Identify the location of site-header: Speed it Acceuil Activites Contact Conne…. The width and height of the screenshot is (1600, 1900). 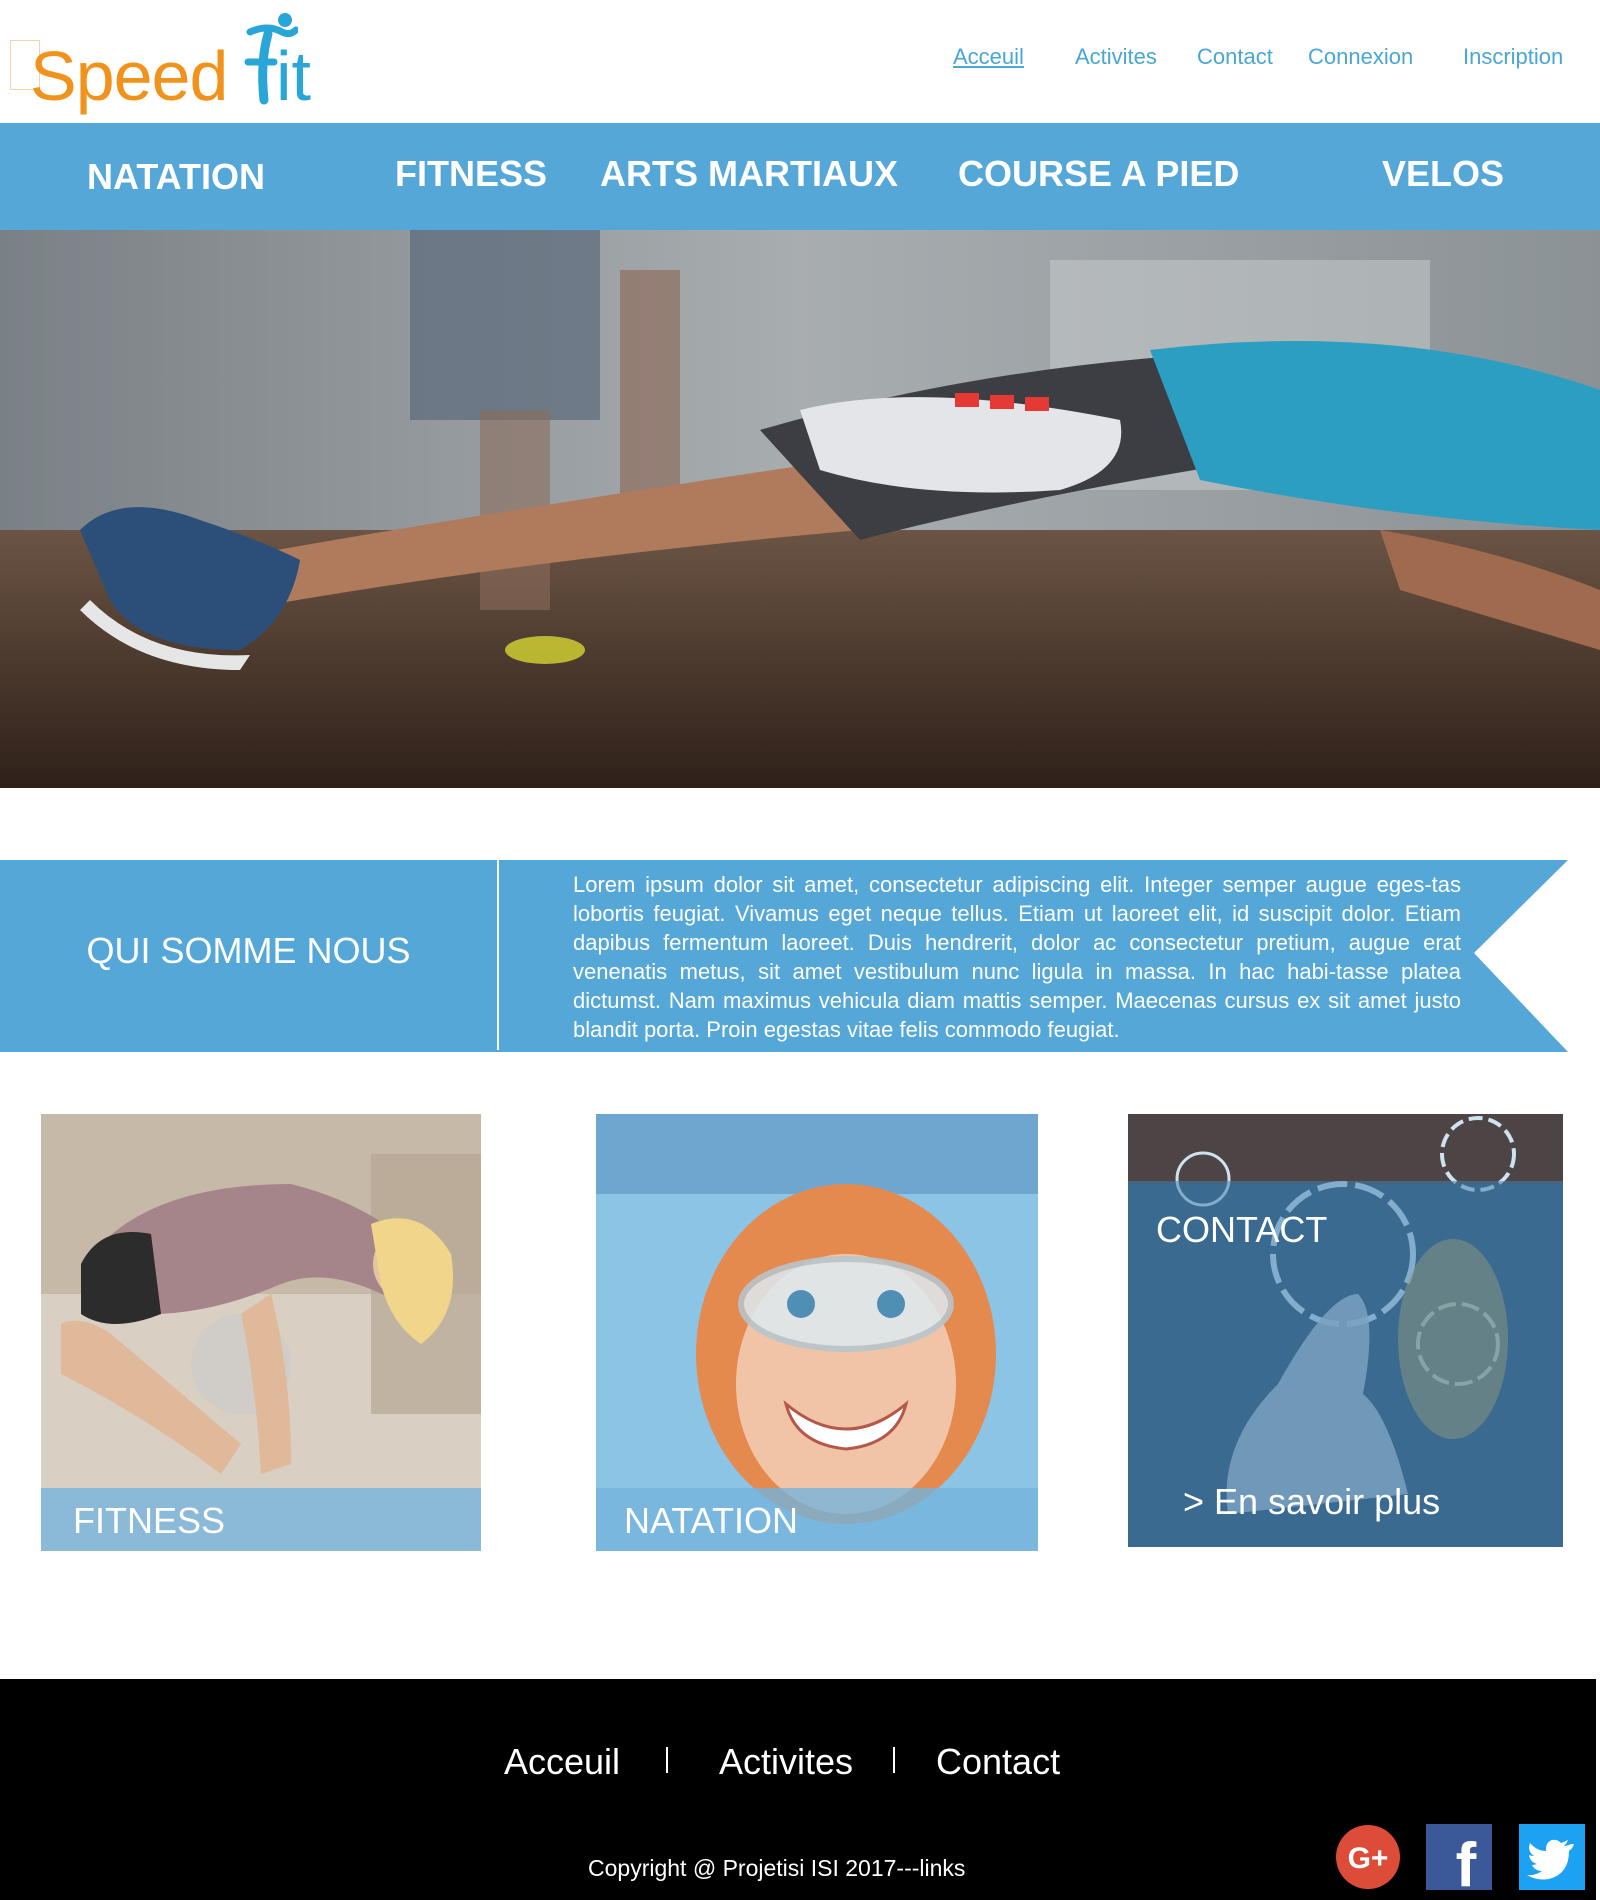
(800, 61).